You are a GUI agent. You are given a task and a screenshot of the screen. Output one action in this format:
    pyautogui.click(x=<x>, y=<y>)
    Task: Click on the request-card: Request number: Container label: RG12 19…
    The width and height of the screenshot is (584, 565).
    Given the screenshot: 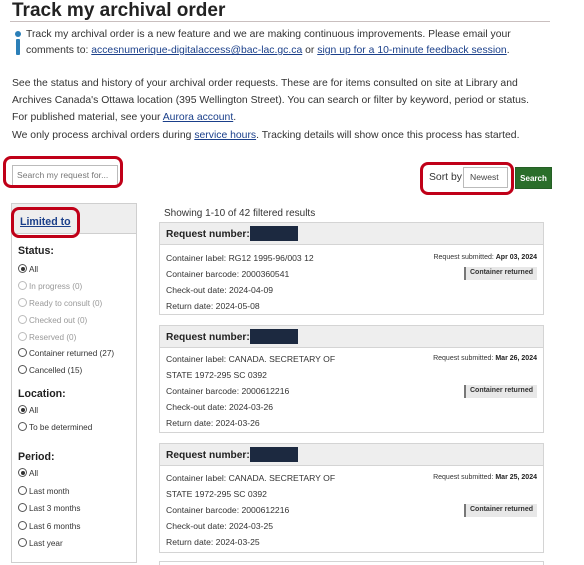 What is the action you would take?
    pyautogui.click(x=351, y=268)
    